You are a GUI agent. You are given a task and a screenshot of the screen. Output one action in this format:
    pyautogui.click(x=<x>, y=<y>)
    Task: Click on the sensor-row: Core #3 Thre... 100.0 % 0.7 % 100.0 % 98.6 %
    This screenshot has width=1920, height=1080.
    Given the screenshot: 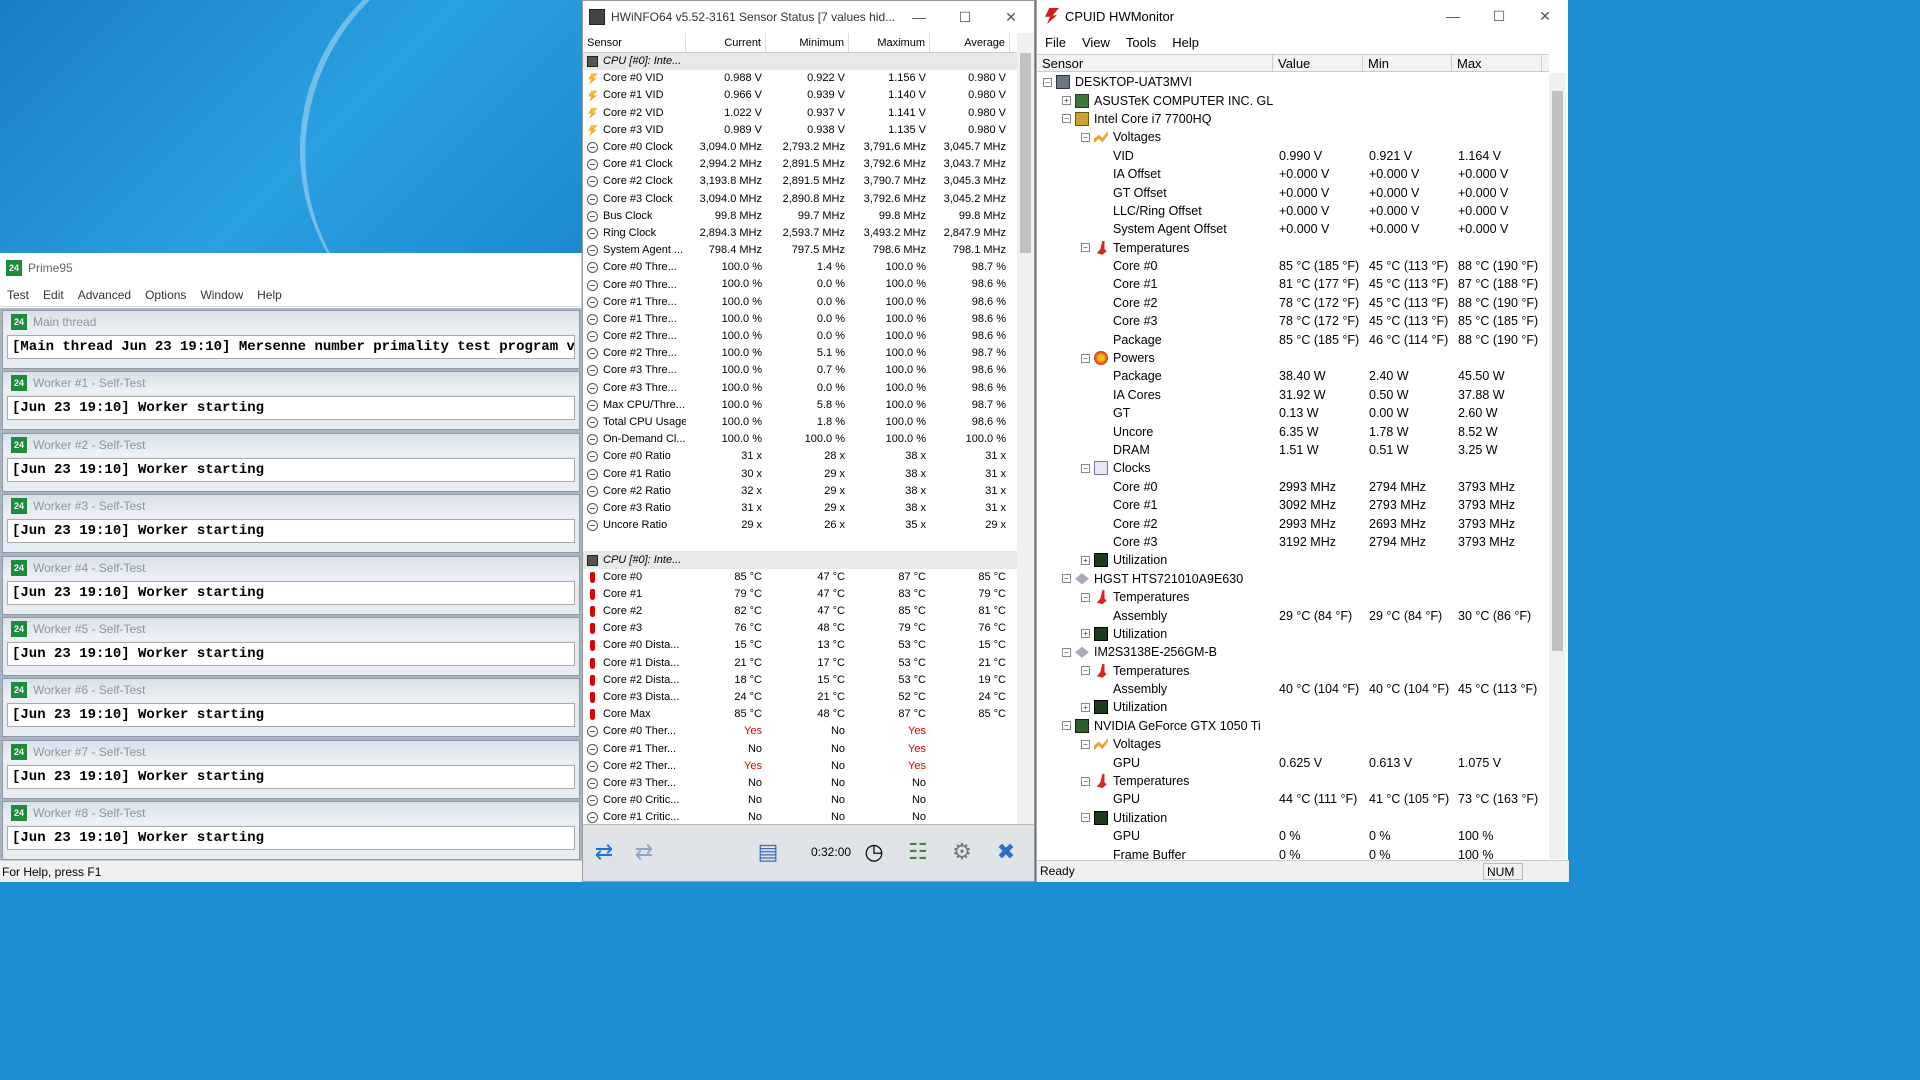 What is the action you would take?
    pyautogui.click(x=800, y=370)
    